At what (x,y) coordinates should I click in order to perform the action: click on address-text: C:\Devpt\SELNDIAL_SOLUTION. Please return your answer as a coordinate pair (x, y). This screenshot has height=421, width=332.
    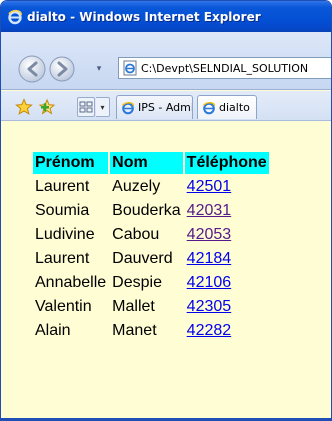
    Looking at the image, I should click on (225, 68).